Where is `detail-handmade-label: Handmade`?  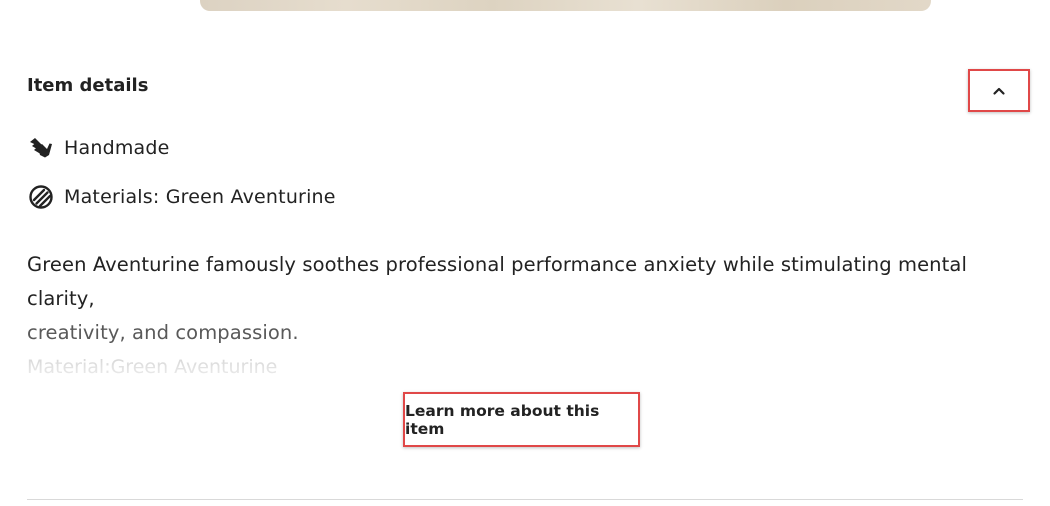
detail-handmade-label: Handmade is located at coordinates (117, 148).